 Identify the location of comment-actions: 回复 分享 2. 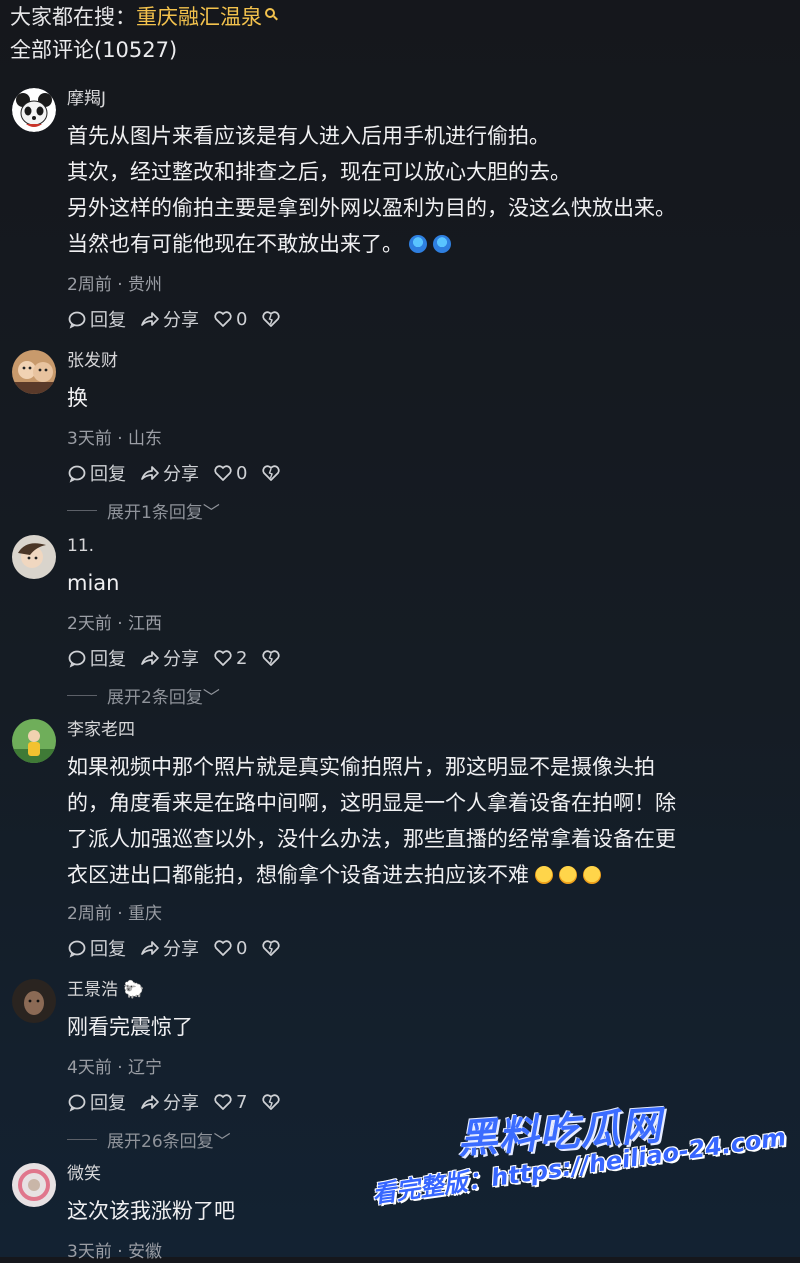
(174, 658).